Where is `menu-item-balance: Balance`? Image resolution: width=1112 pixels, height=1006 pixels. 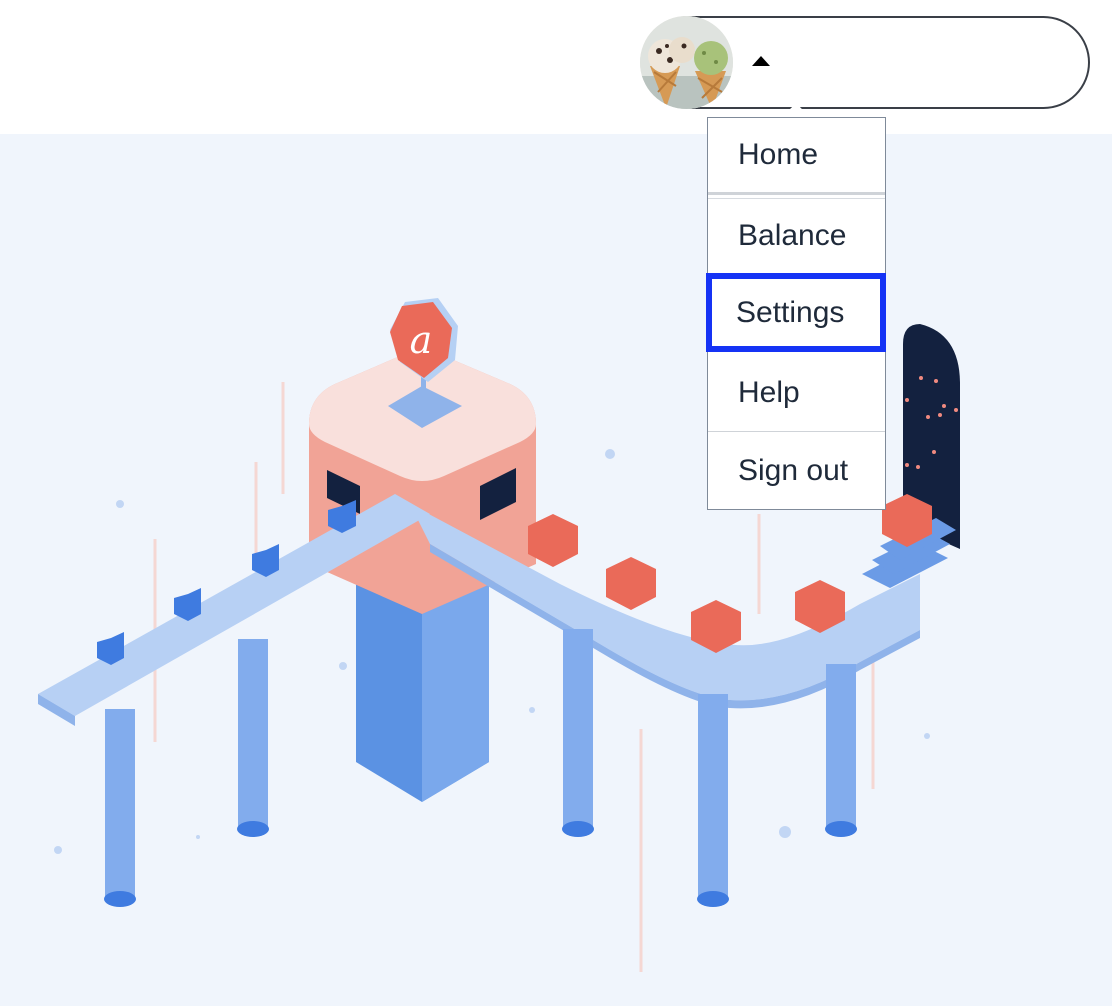 menu-item-balance: Balance is located at coordinates (796, 235).